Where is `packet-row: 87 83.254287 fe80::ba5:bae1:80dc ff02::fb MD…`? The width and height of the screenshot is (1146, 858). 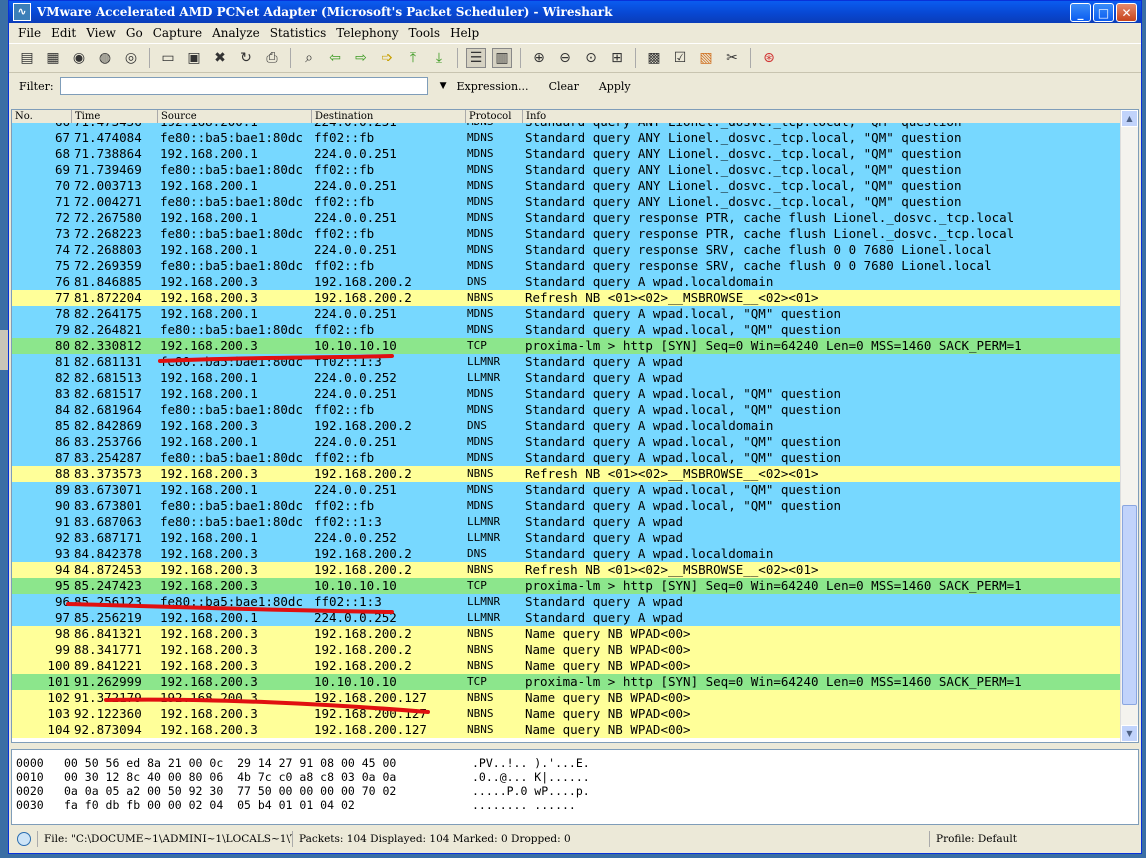 packet-row: 87 83.254287 fe80::ba5:bae1:80dc ff02::fb MD… is located at coordinates (567, 458).